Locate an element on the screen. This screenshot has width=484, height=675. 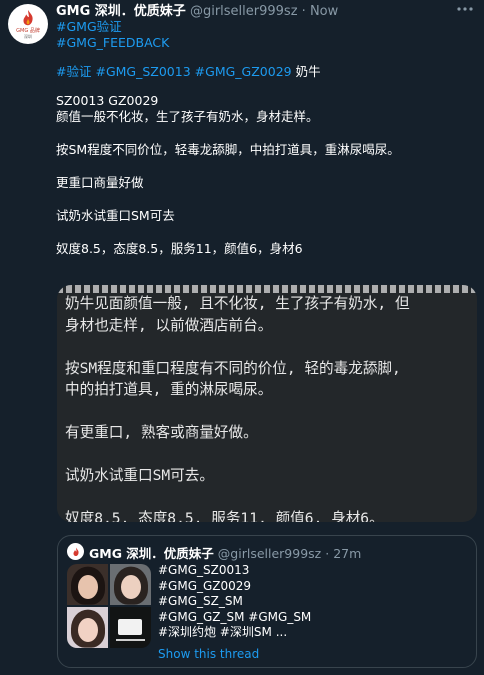
quoted-line: #GMG_SZ_SM is located at coordinates (200, 601).